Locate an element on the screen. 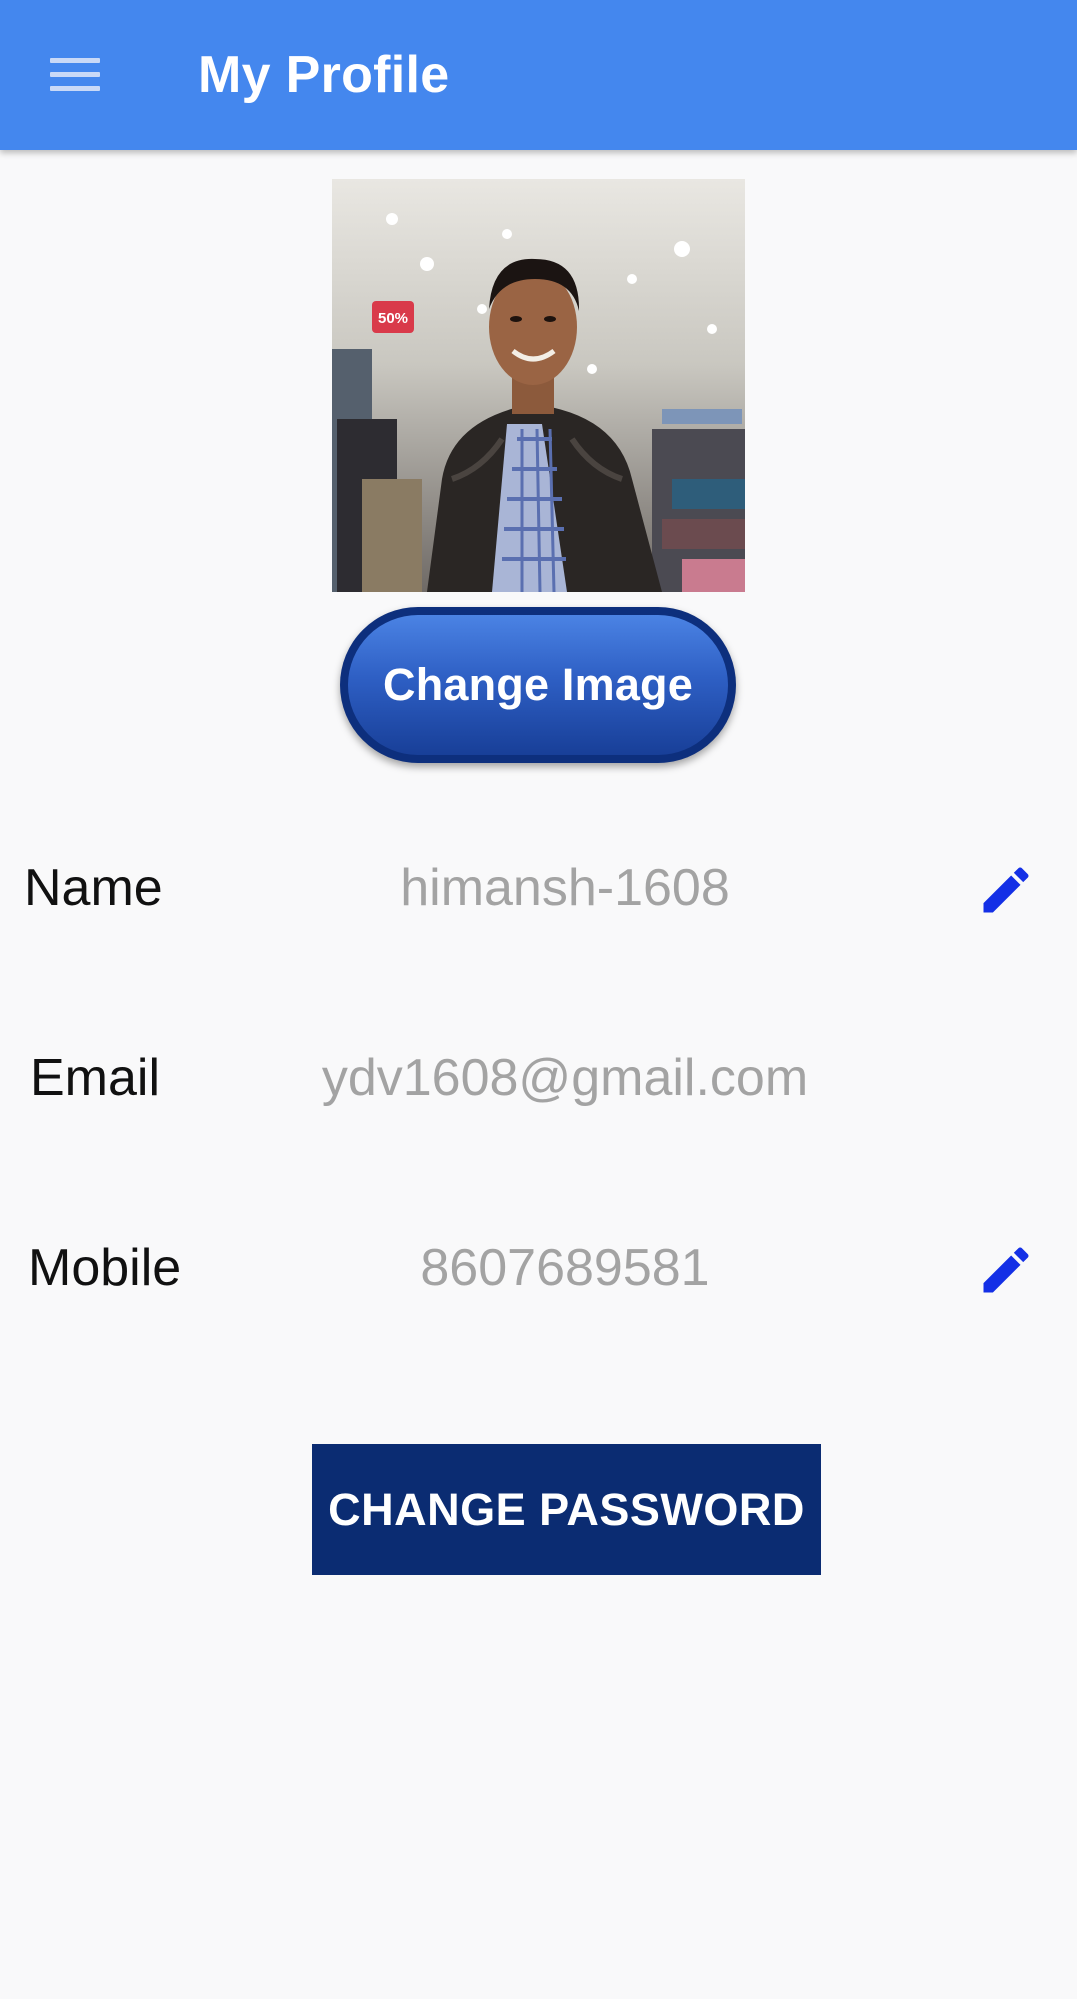 Image resolution: width=1077 pixels, height=1999 pixels. menu-button is located at coordinates (76, 75).